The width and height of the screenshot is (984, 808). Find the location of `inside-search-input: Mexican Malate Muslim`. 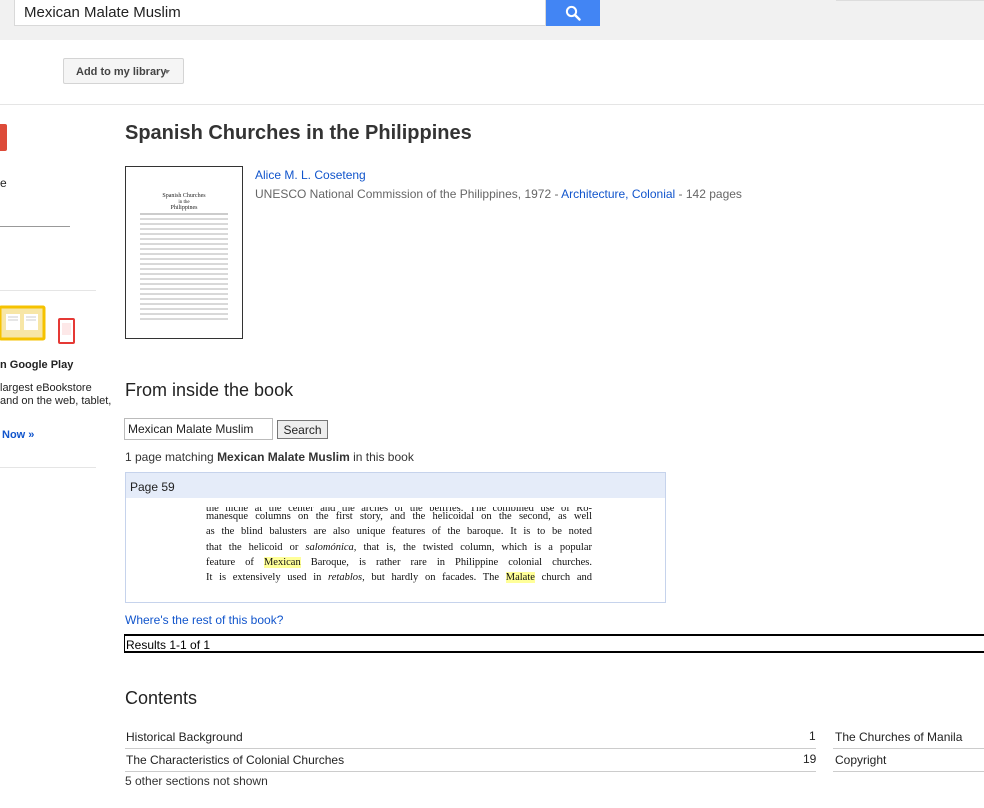

inside-search-input: Mexican Malate Muslim is located at coordinates (198, 429).